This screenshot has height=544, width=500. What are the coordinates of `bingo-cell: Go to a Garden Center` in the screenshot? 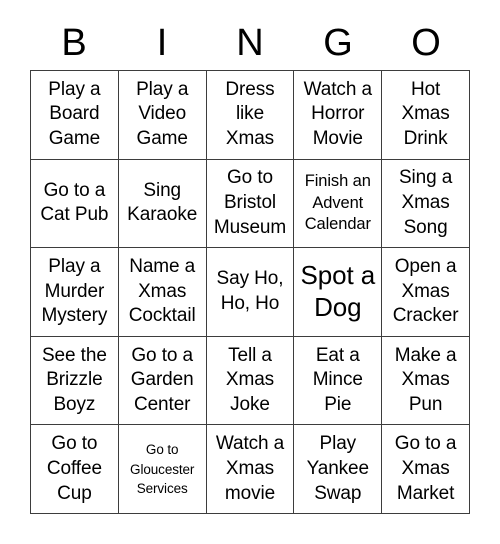 It's located at (162, 381).